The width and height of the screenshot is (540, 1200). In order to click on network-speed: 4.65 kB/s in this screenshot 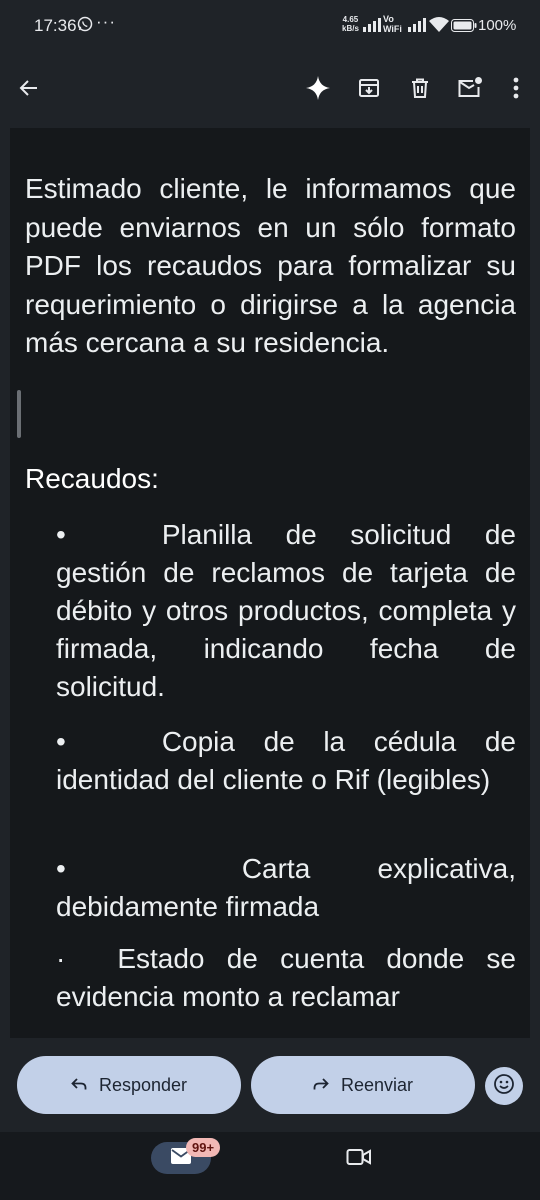, I will do `click(350, 24)`.